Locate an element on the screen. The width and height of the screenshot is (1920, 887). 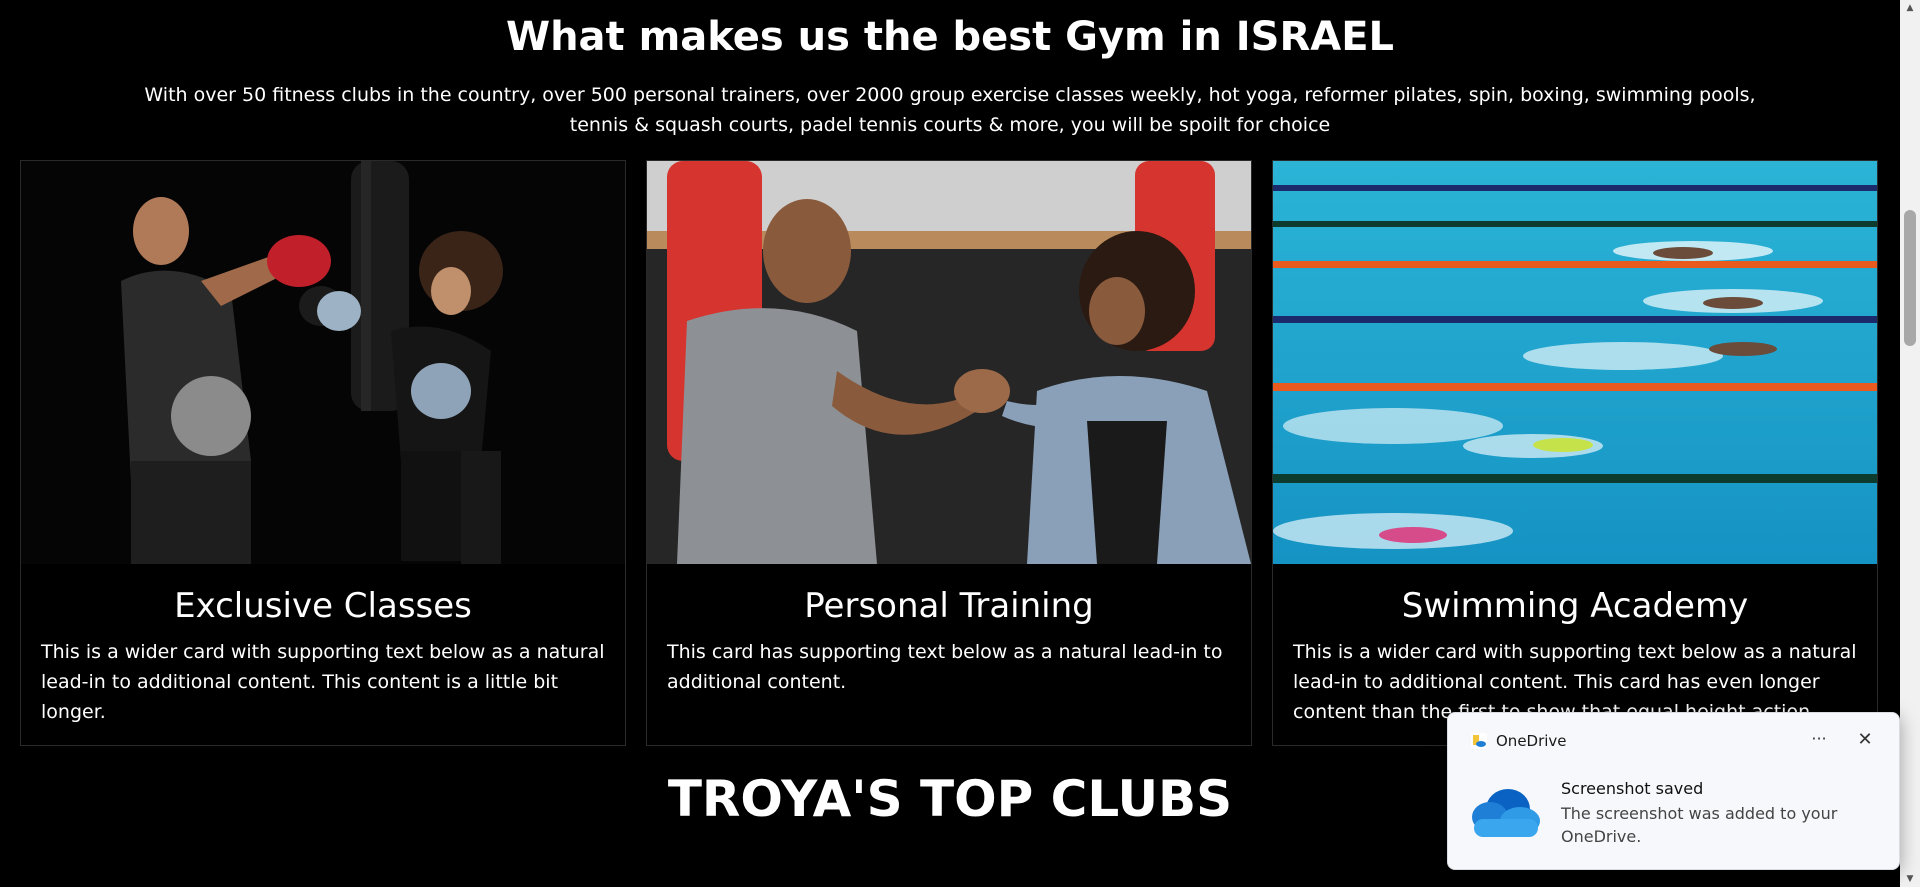
card-title: Swimming Academy is located at coordinates (1575, 606).